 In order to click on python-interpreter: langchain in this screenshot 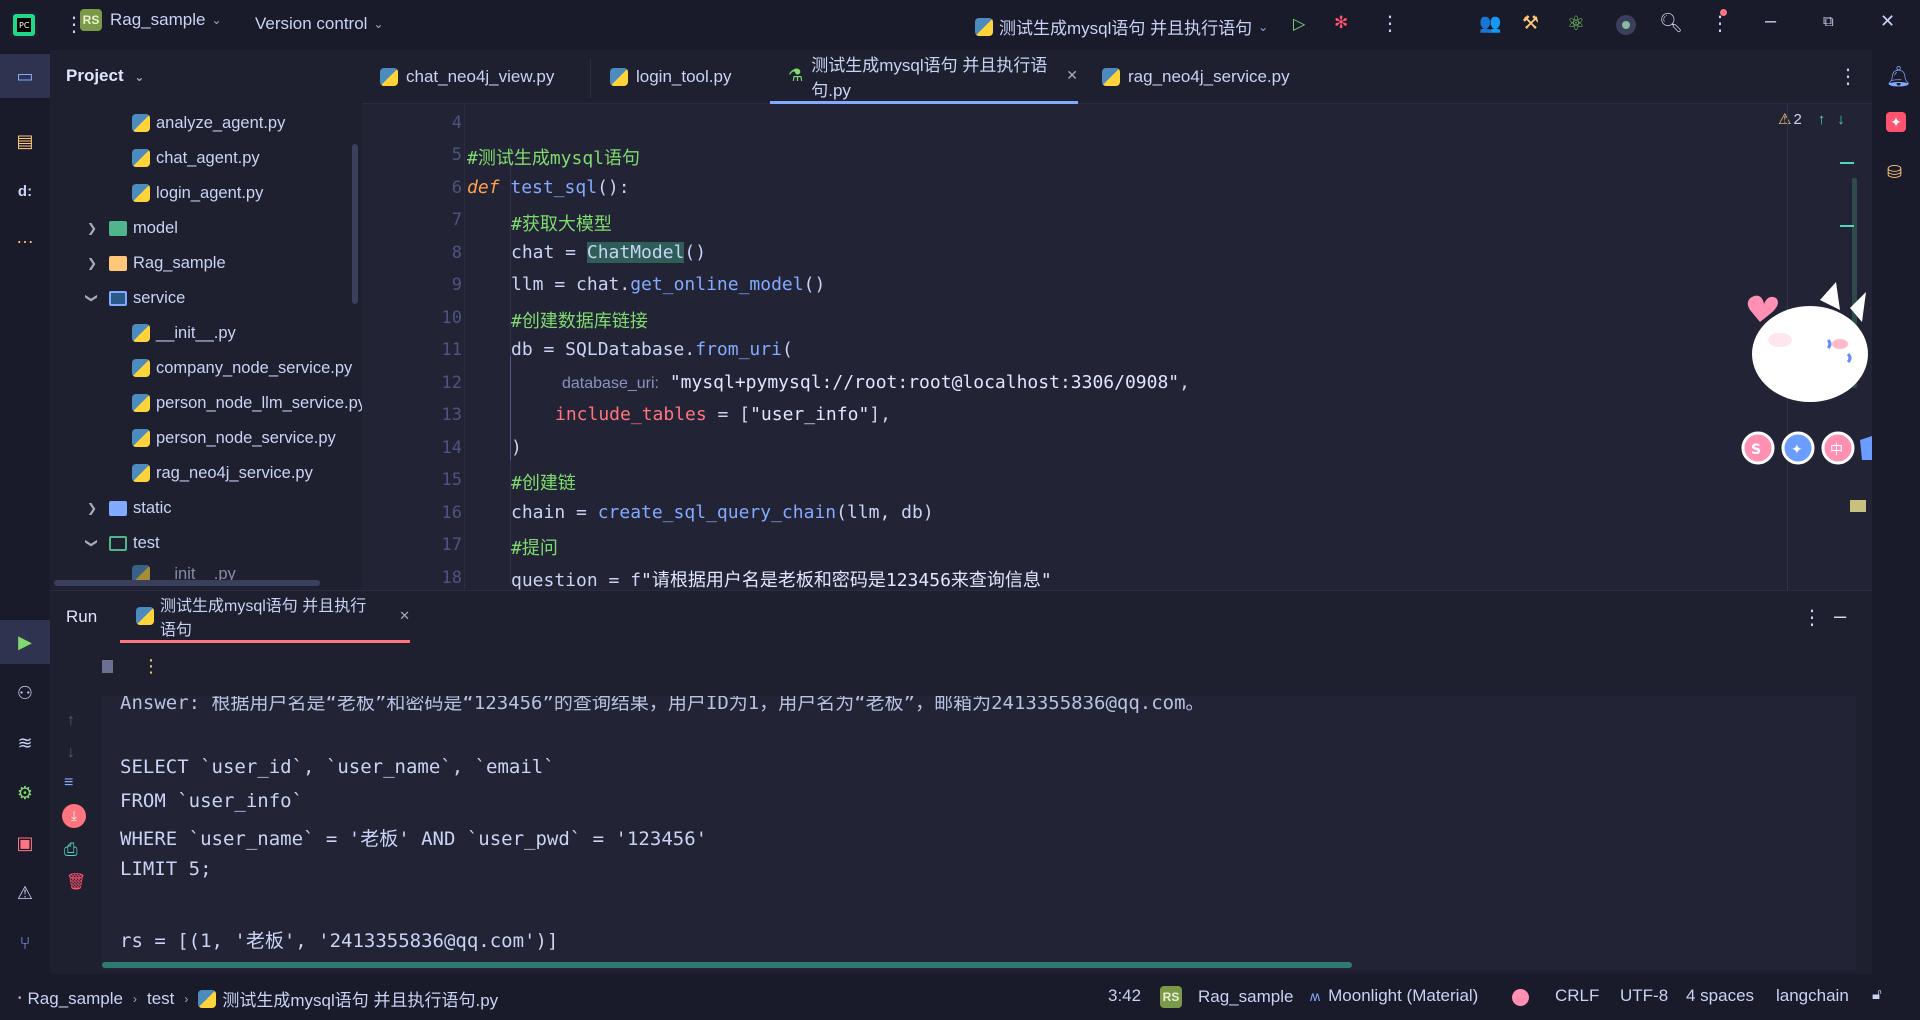, I will do `click(1812, 996)`.